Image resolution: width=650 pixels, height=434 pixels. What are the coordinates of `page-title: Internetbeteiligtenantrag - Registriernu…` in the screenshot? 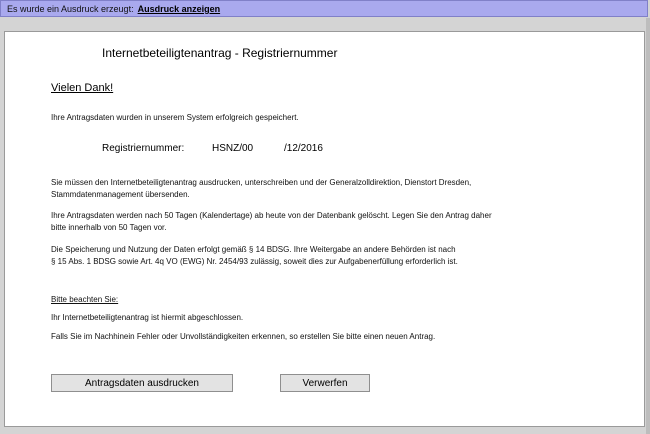 It's located at (220, 53).